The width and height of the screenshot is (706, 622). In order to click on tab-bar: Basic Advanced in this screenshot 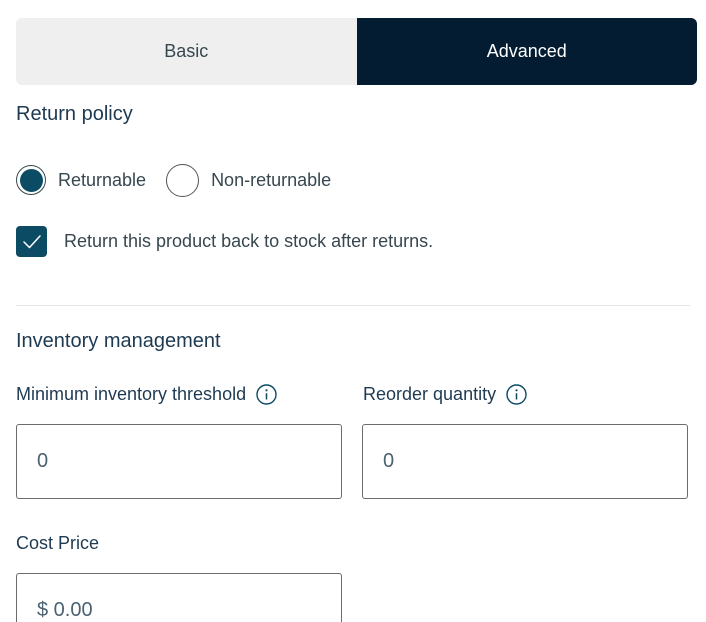, I will do `click(356, 51)`.